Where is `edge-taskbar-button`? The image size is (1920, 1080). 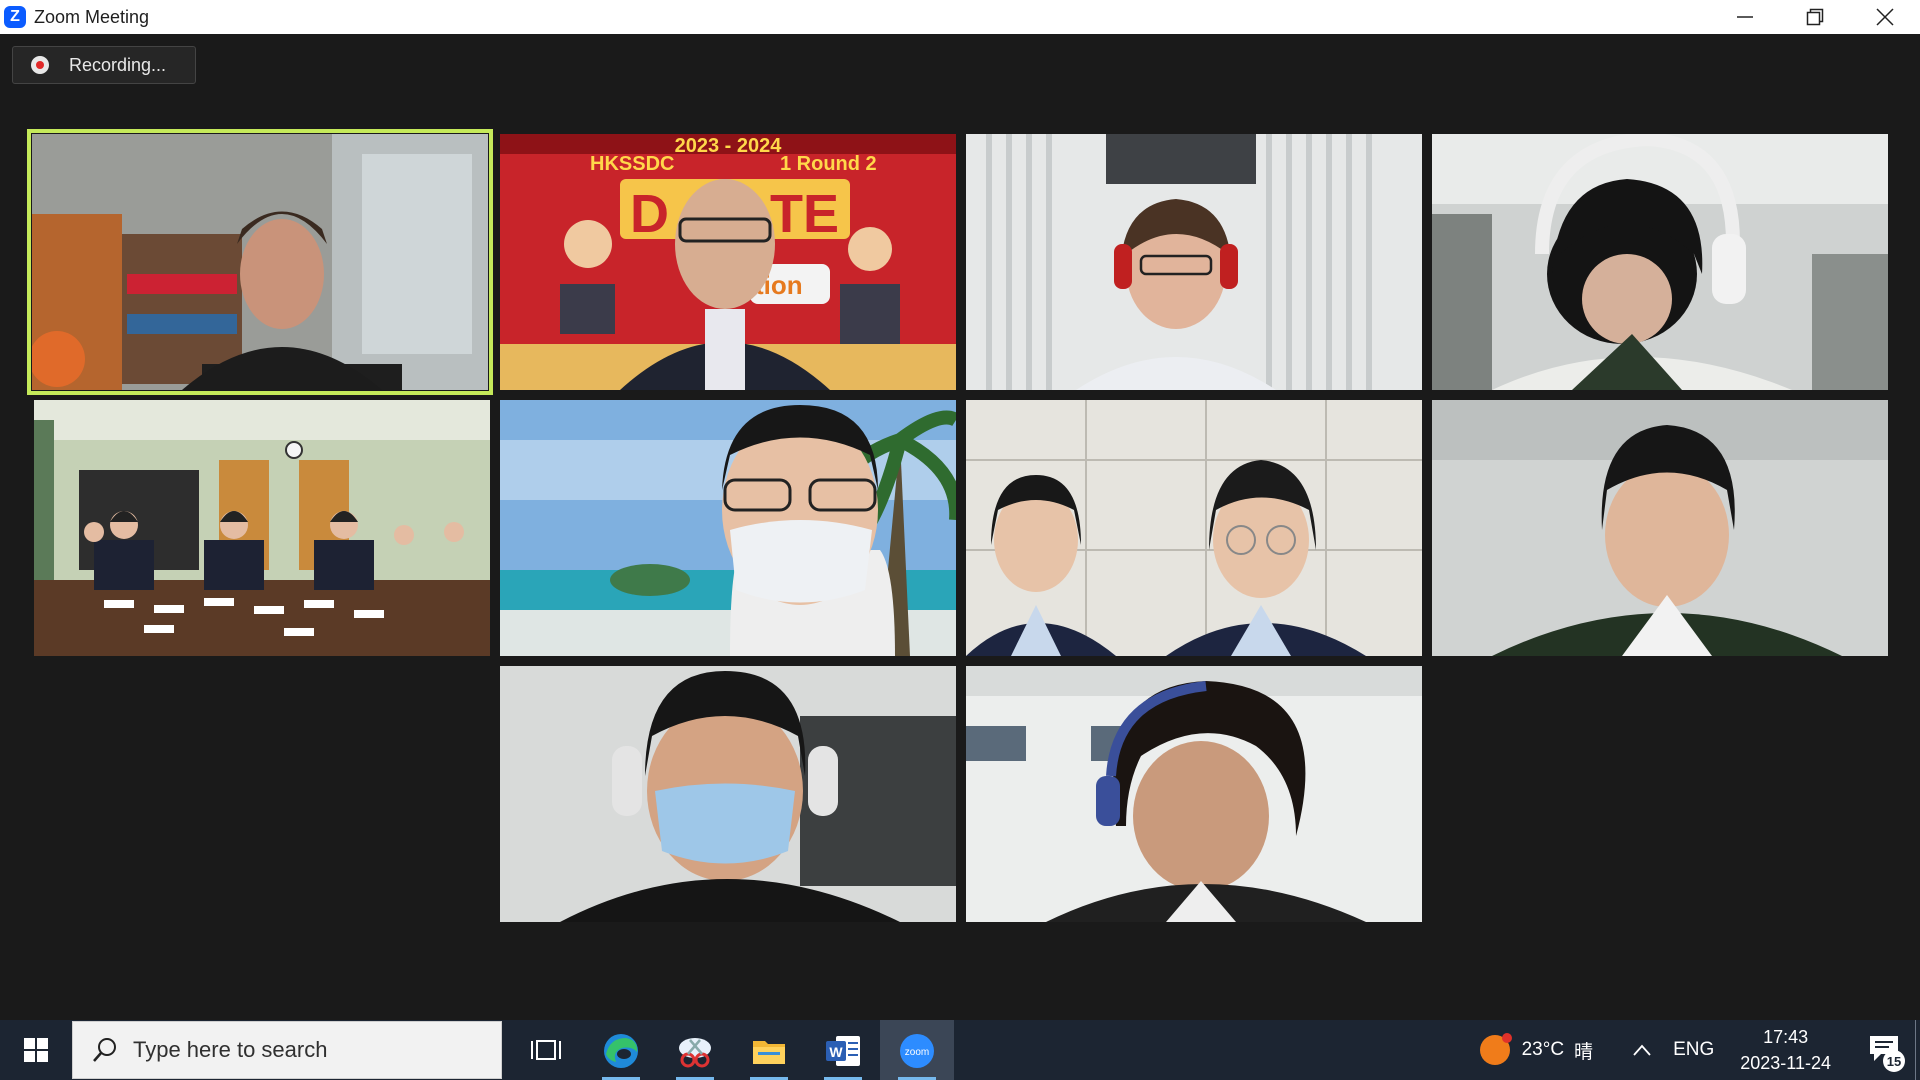 edge-taskbar-button is located at coordinates (621, 1050).